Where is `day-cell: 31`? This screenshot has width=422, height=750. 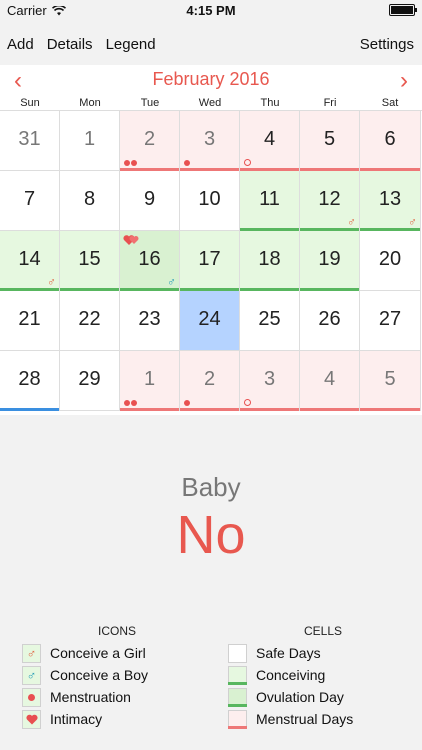 day-cell: 31 is located at coordinates (30, 141).